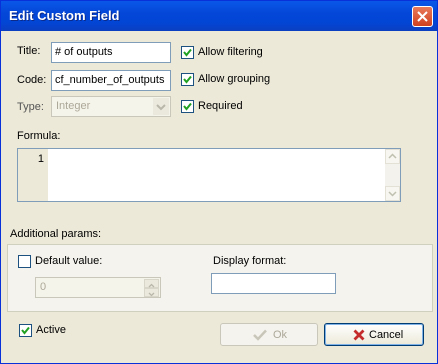  Describe the element at coordinates (43, 287) in the screenshot. I see `default-value-text: 0` at that location.